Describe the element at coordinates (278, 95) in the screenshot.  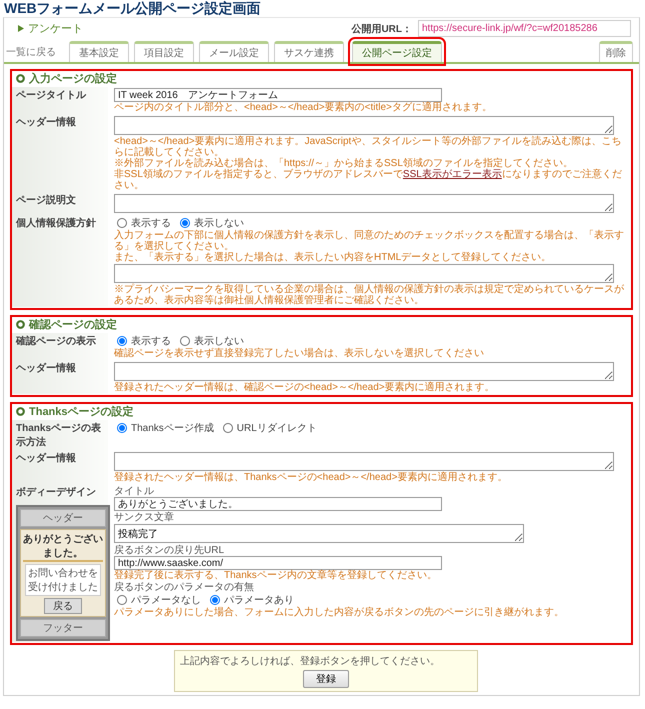
I see `text-field: IT week 2016 アンケートフォーム` at that location.